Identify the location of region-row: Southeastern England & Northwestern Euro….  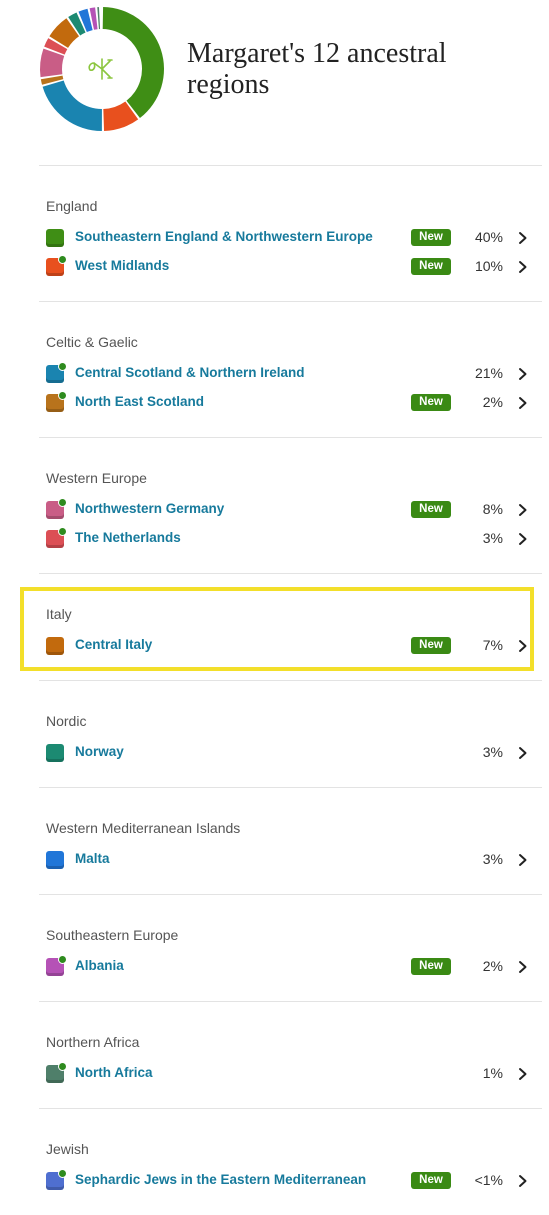
(290, 238).